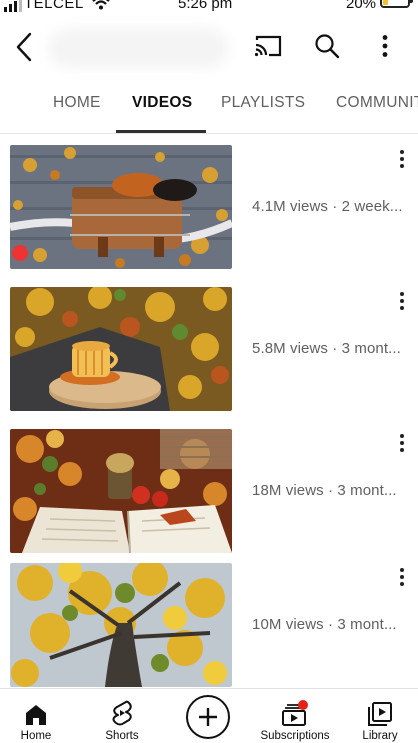 The height and width of the screenshot is (743, 418). What do you see at coordinates (101, 5) in the screenshot?
I see `wifi-icon` at bounding box center [101, 5].